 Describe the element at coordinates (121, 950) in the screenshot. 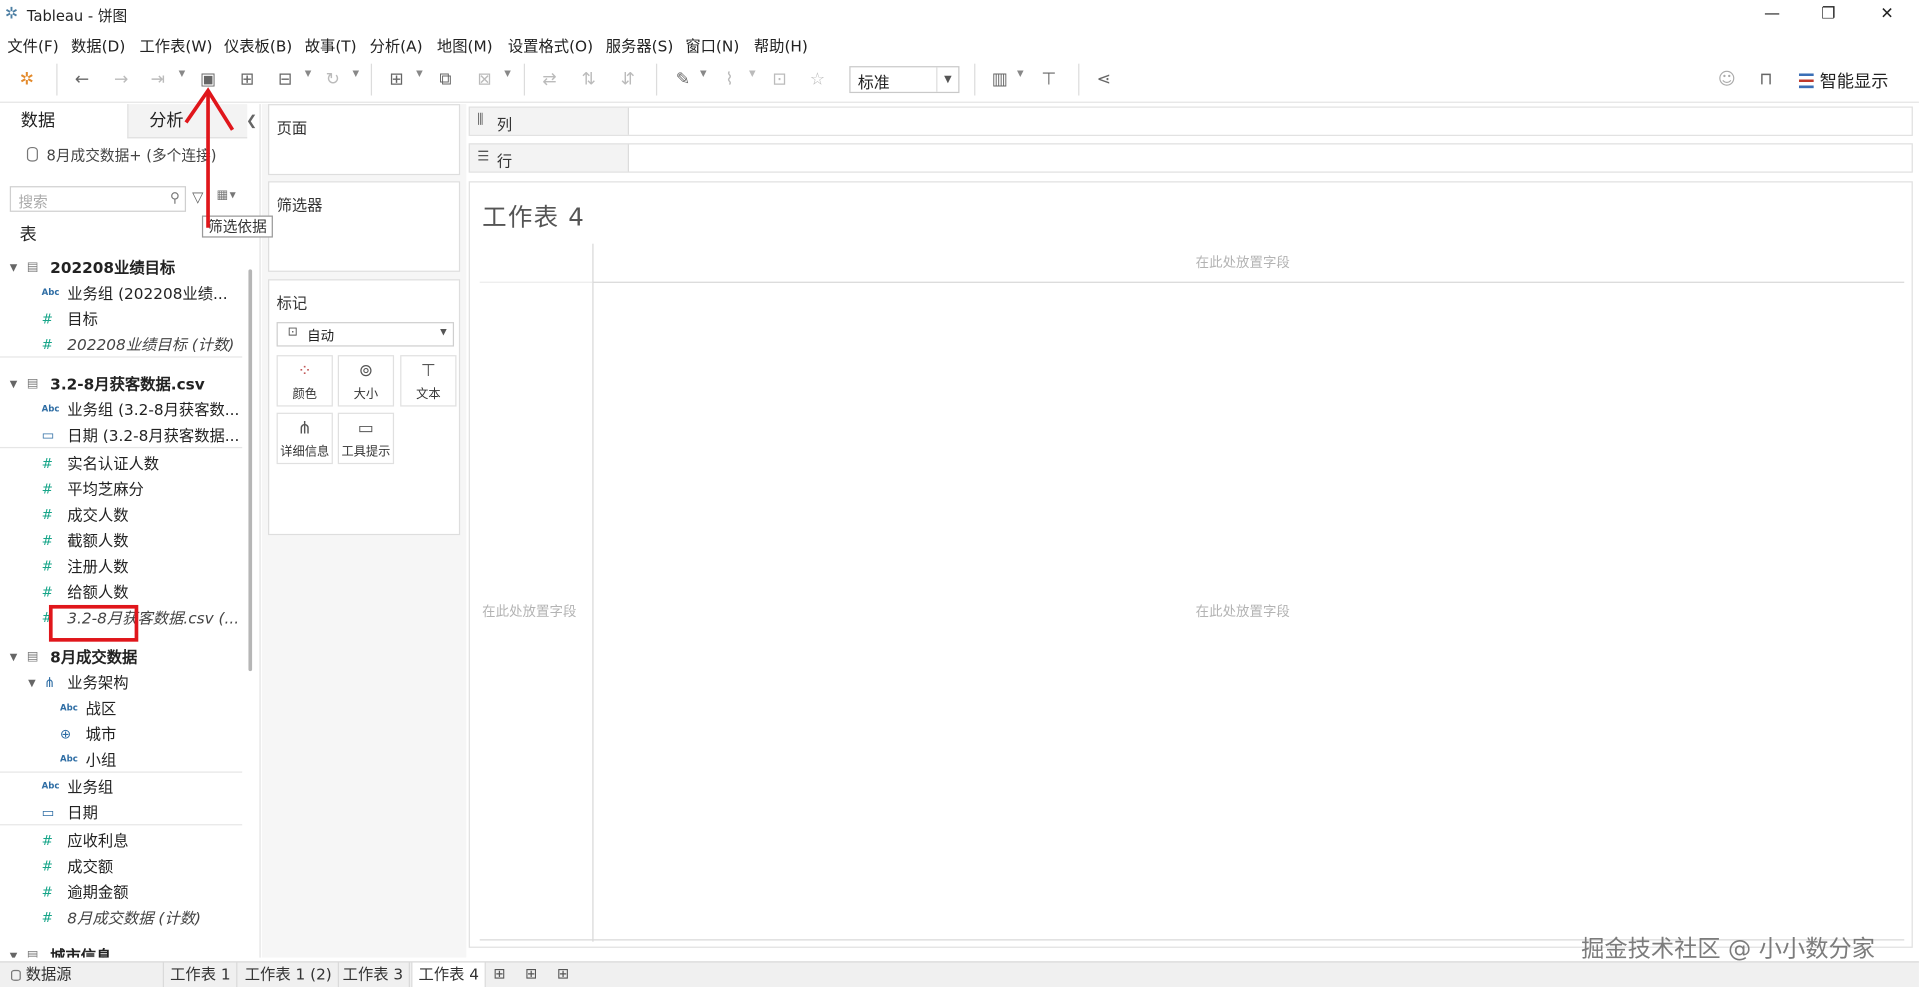

I see `table-header: ▼ ▤ 城市信息` at that location.